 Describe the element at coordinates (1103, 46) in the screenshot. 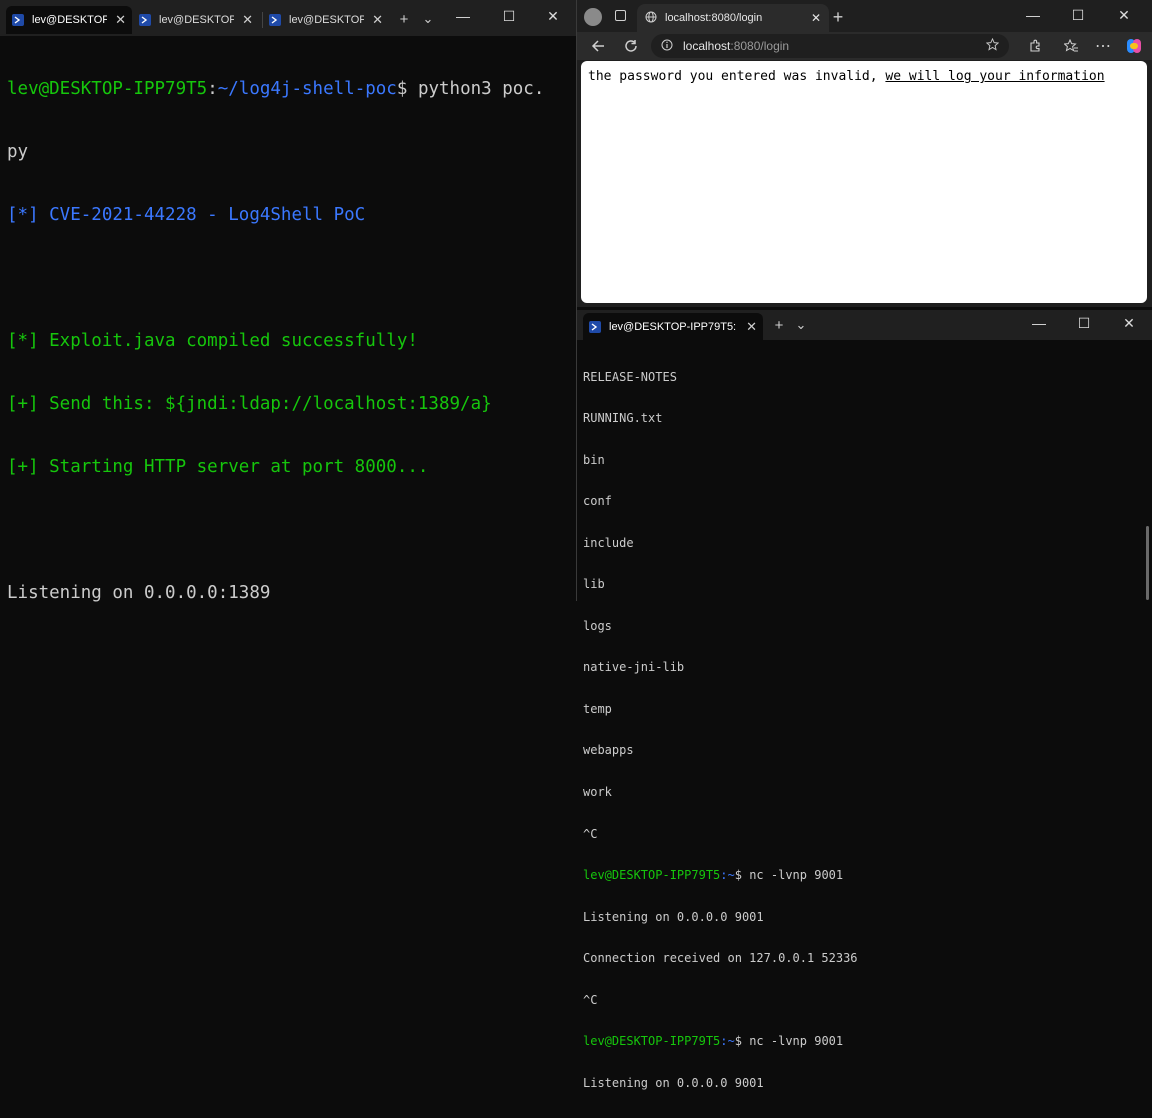

I see `more-icon: ⋯` at that location.